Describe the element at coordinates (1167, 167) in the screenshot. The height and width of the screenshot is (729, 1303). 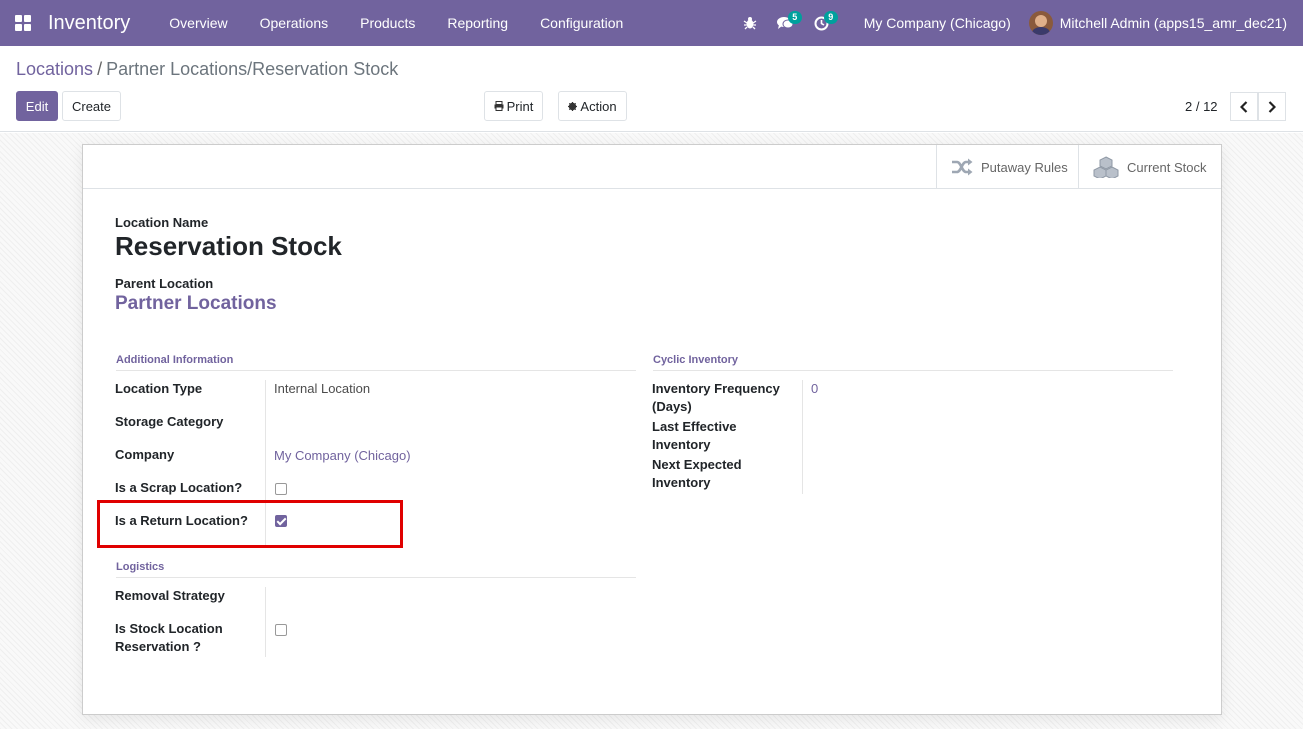
I see `current-stock-label: Current Stock` at that location.